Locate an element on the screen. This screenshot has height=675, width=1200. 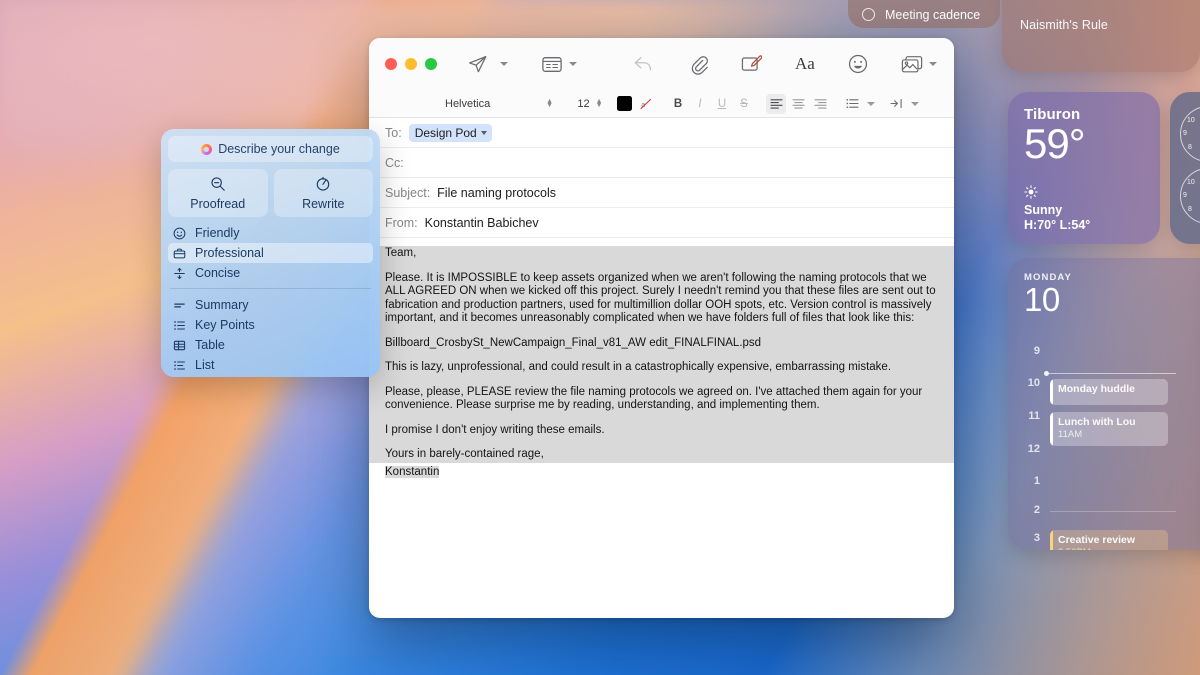
world-clock-widget: 11 10 9 8 7 11 10 9 8 7 is located at coordinates (1185, 168).